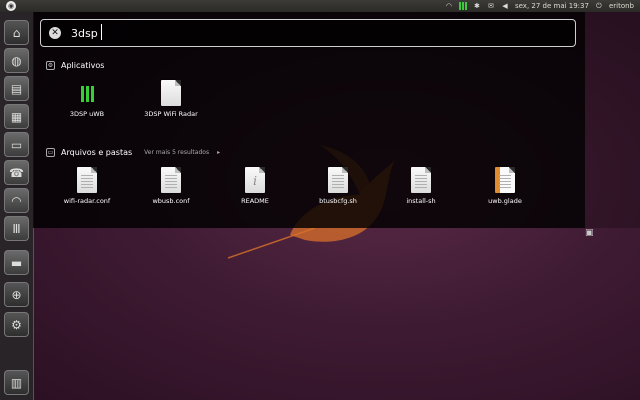 The height and width of the screenshot is (400, 640). I want to click on maximize-dash-icon: ▣, so click(590, 233).